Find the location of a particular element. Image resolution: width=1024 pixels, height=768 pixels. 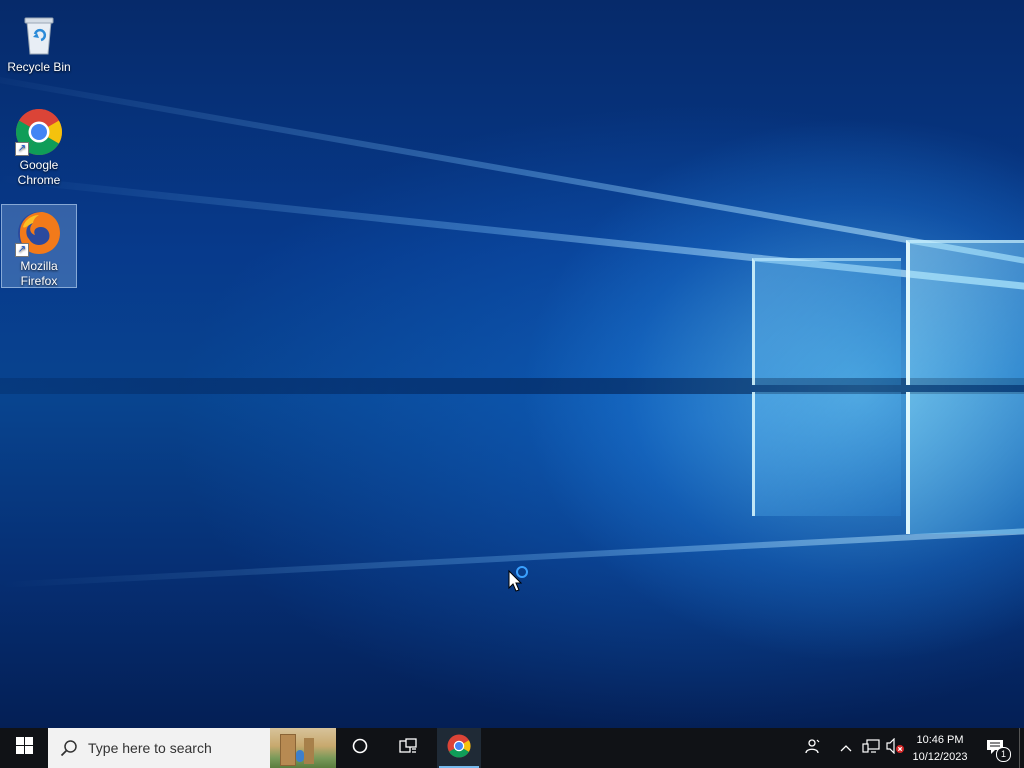

chrome-icon is located at coordinates (459, 748).